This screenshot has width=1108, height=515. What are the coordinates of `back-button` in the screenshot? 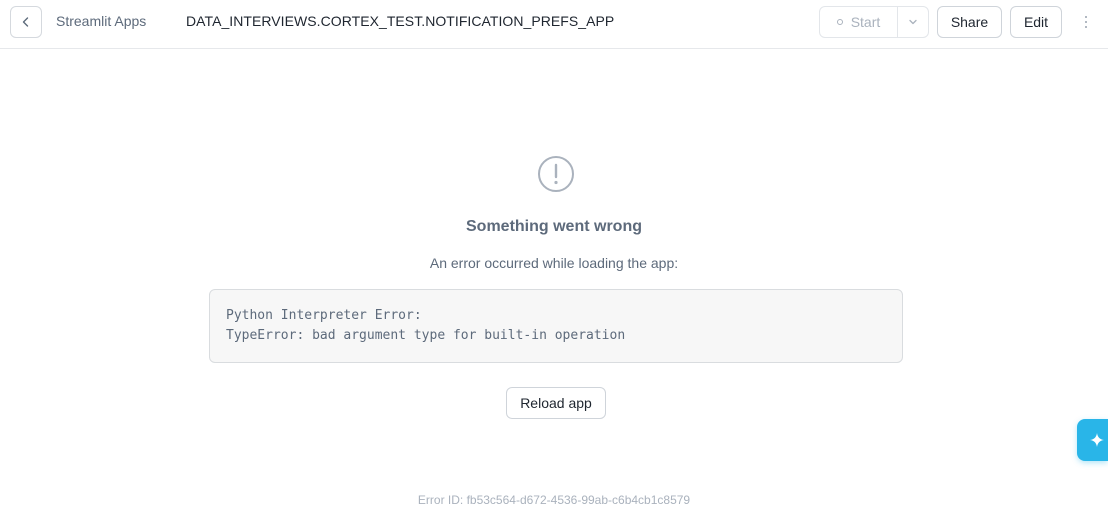 It's located at (26, 22).